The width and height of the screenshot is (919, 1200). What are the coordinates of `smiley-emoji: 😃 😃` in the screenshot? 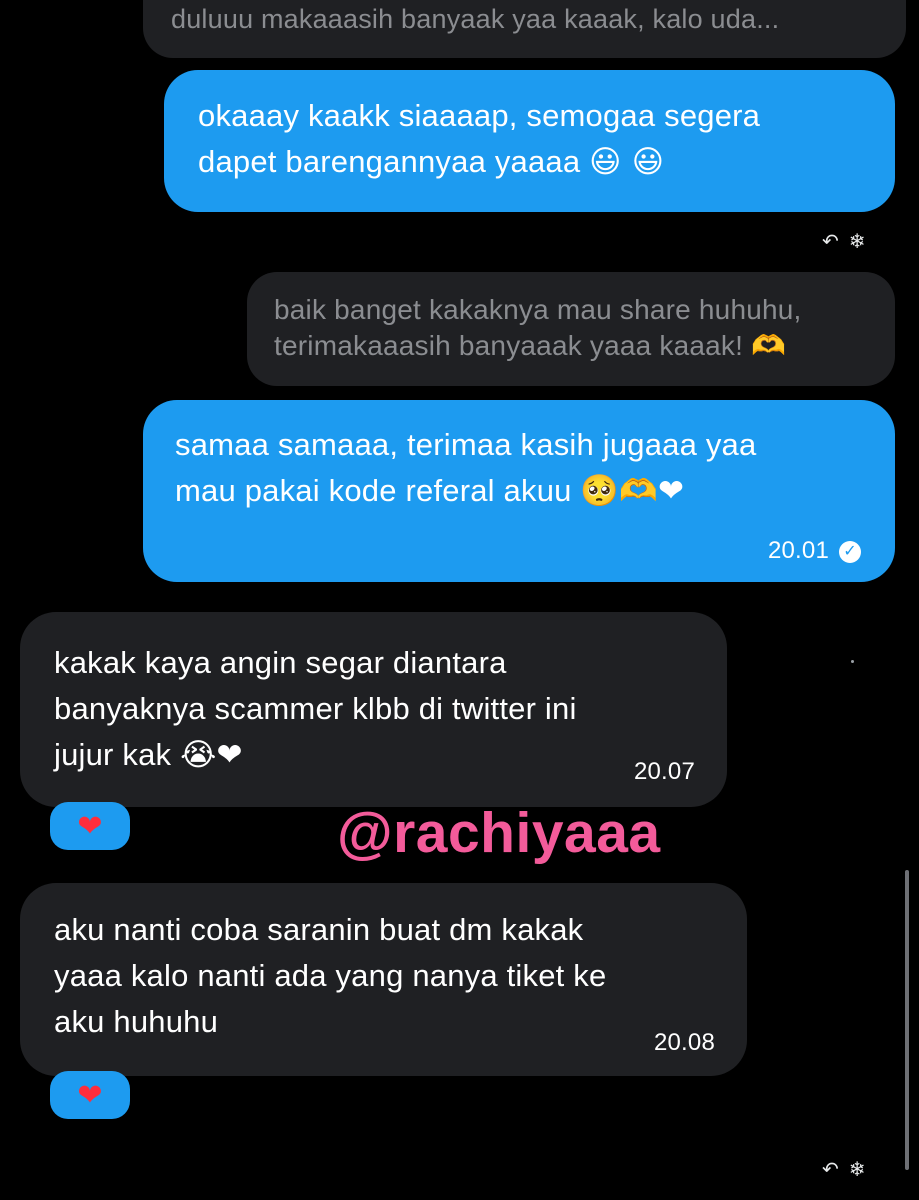 It's located at (627, 162).